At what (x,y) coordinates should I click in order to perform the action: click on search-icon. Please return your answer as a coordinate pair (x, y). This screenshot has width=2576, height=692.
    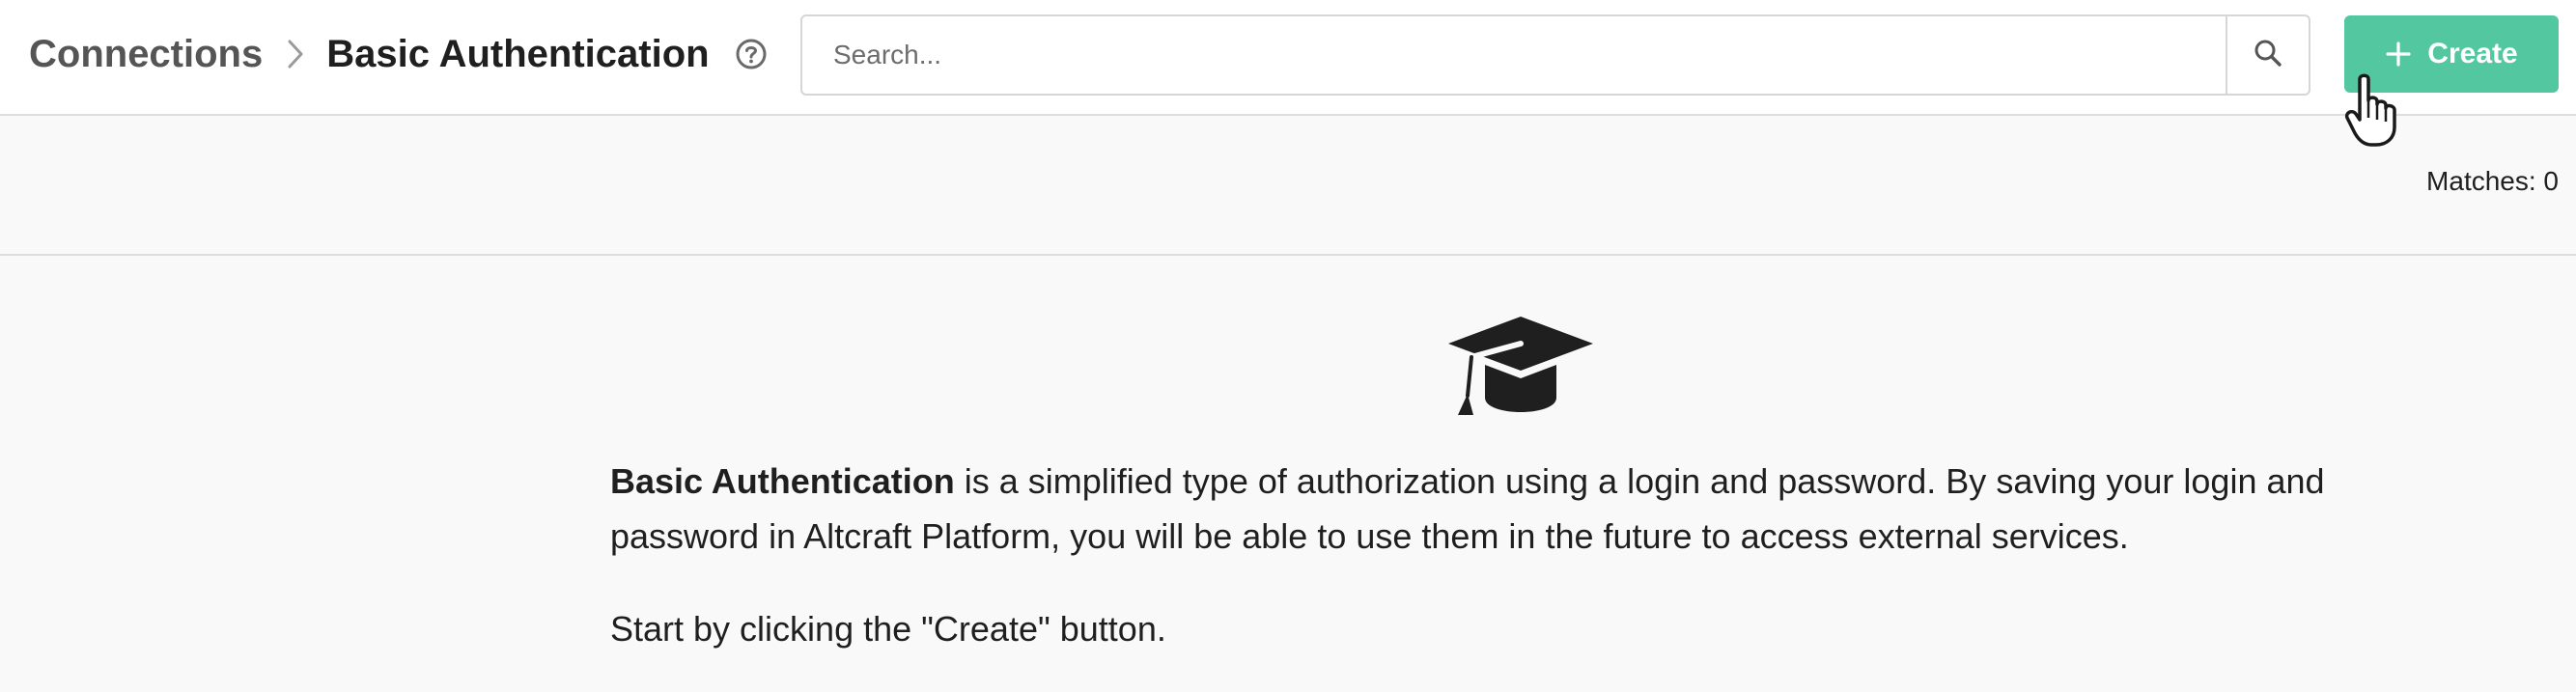
    Looking at the image, I should click on (2268, 55).